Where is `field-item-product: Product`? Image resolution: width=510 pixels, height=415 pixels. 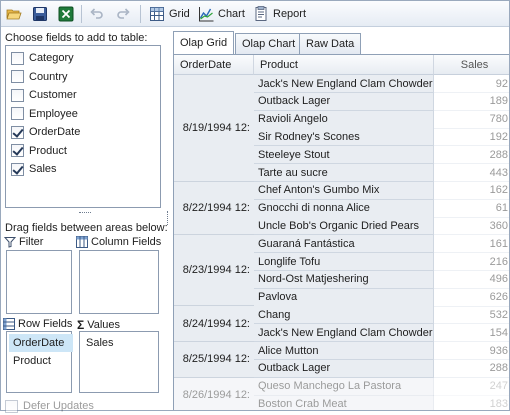
field-item-product: Product is located at coordinates (39, 151).